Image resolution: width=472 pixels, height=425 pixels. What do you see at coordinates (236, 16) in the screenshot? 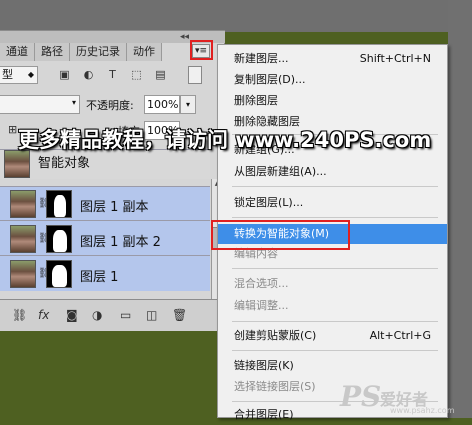
I see `canvas-top-gray` at bounding box center [236, 16].